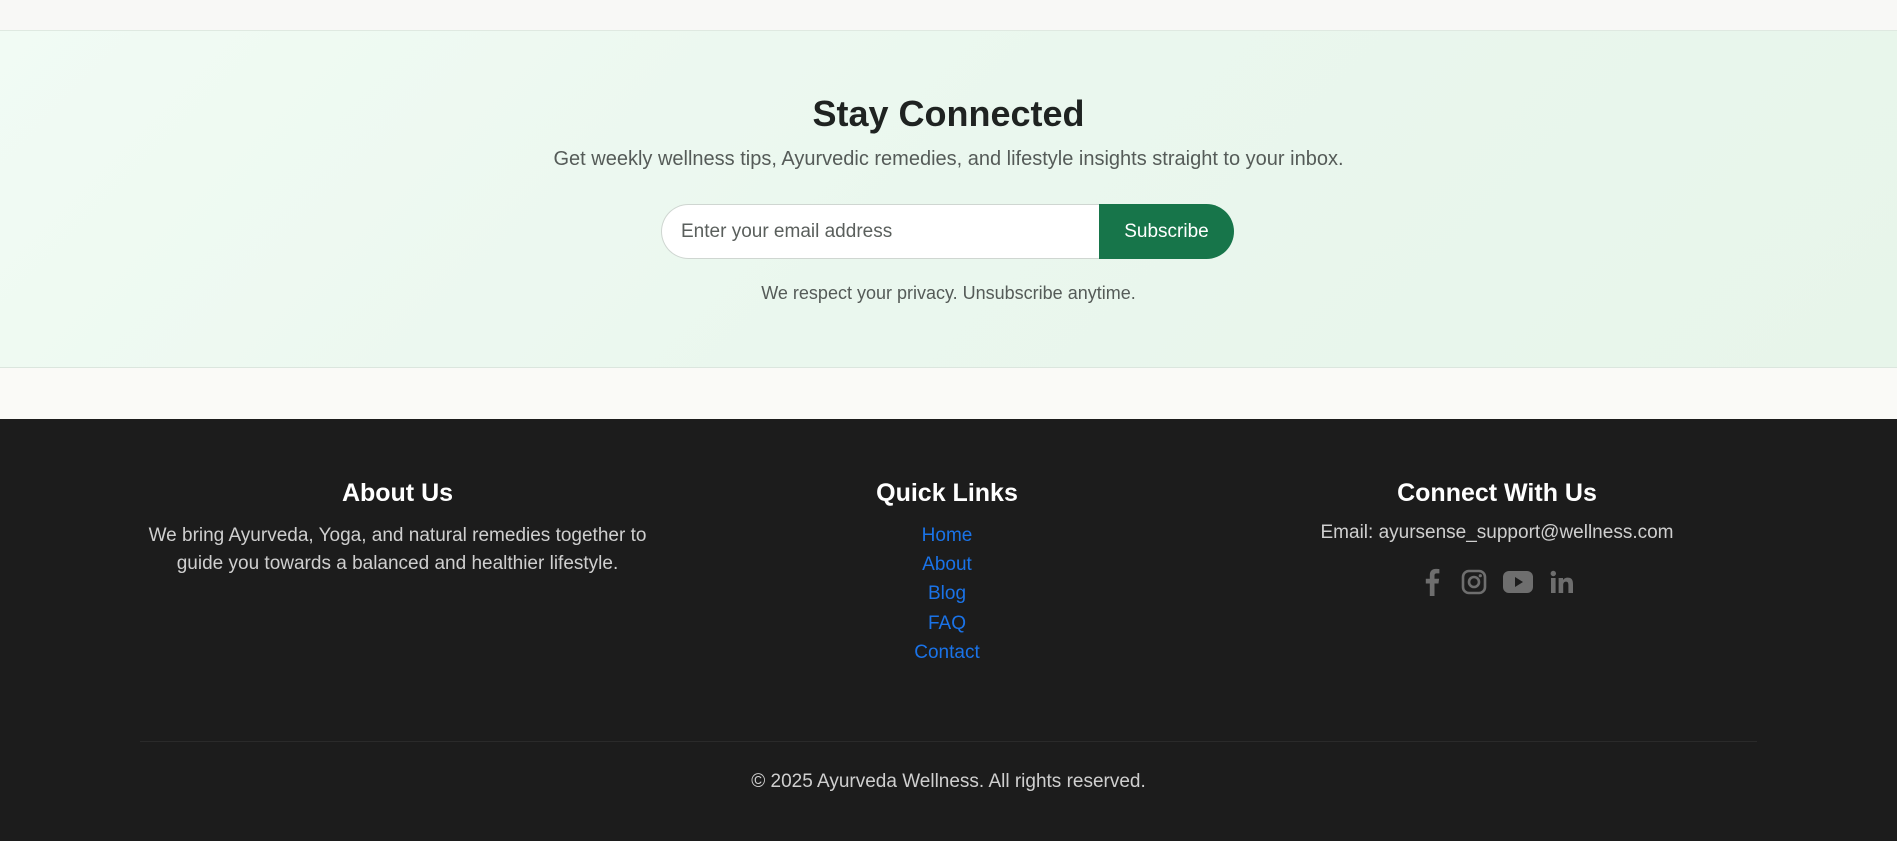 The image size is (1897, 841). What do you see at coordinates (948, 741) in the screenshot?
I see `footer-divider` at bounding box center [948, 741].